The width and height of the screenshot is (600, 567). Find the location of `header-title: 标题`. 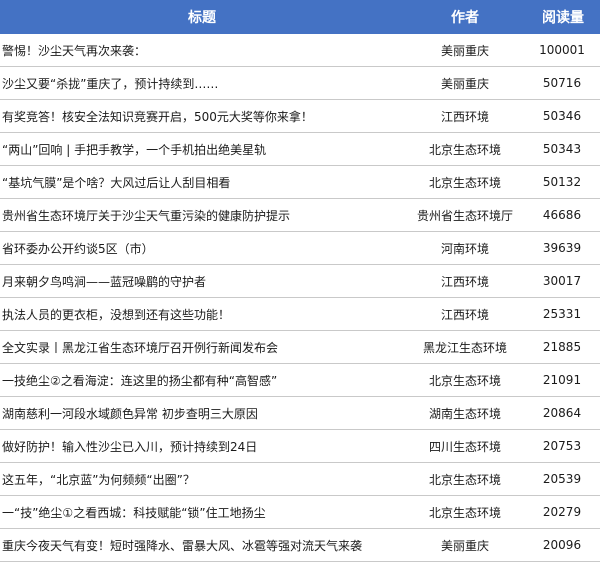

header-title: 标题 is located at coordinates (202, 17).